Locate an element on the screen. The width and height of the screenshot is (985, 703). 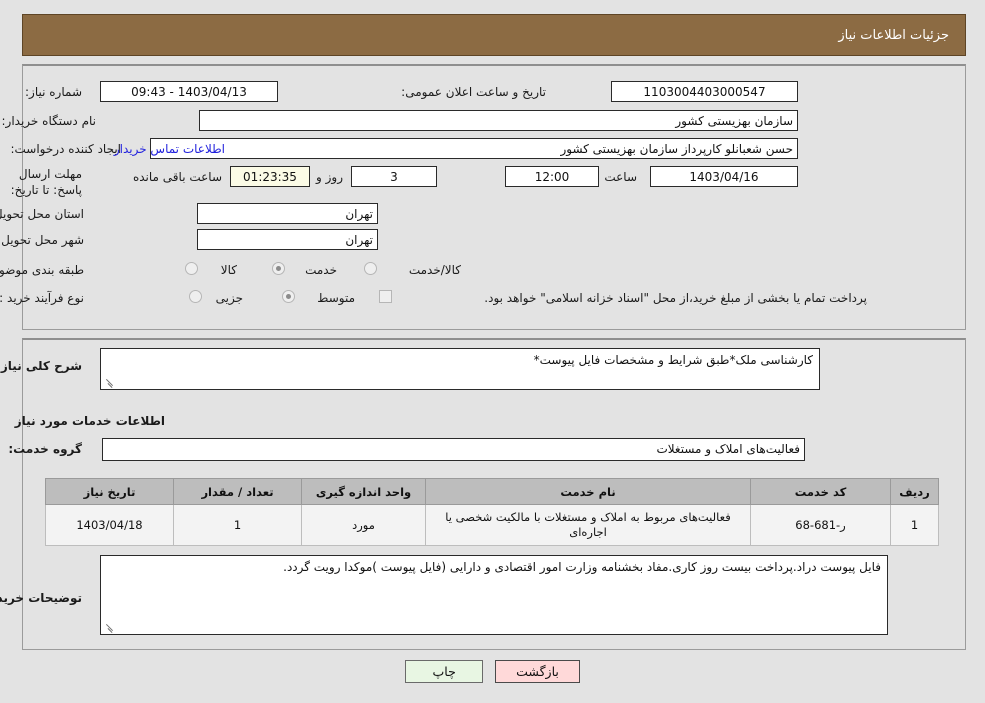
countdown-timer: 01:23:35 is located at coordinates (270, 176).